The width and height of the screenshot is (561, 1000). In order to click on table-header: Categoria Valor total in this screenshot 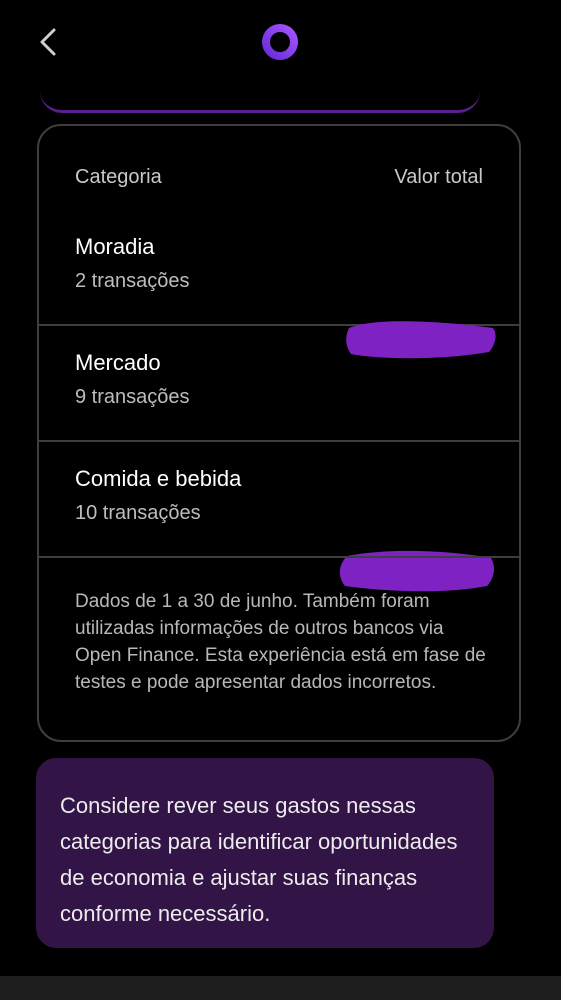, I will do `click(279, 176)`.